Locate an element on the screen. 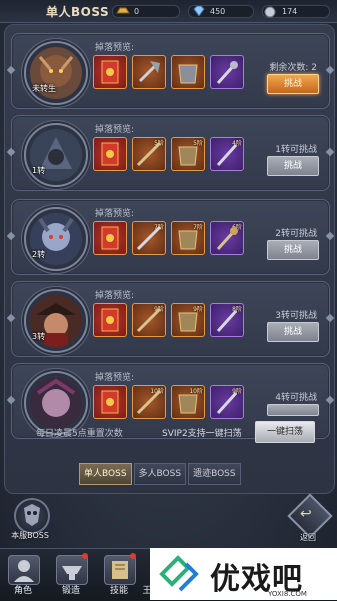 Image resolution: width=337 pixels, height=601 pixels. nav-character: 角色 is located at coordinates (23, 575).